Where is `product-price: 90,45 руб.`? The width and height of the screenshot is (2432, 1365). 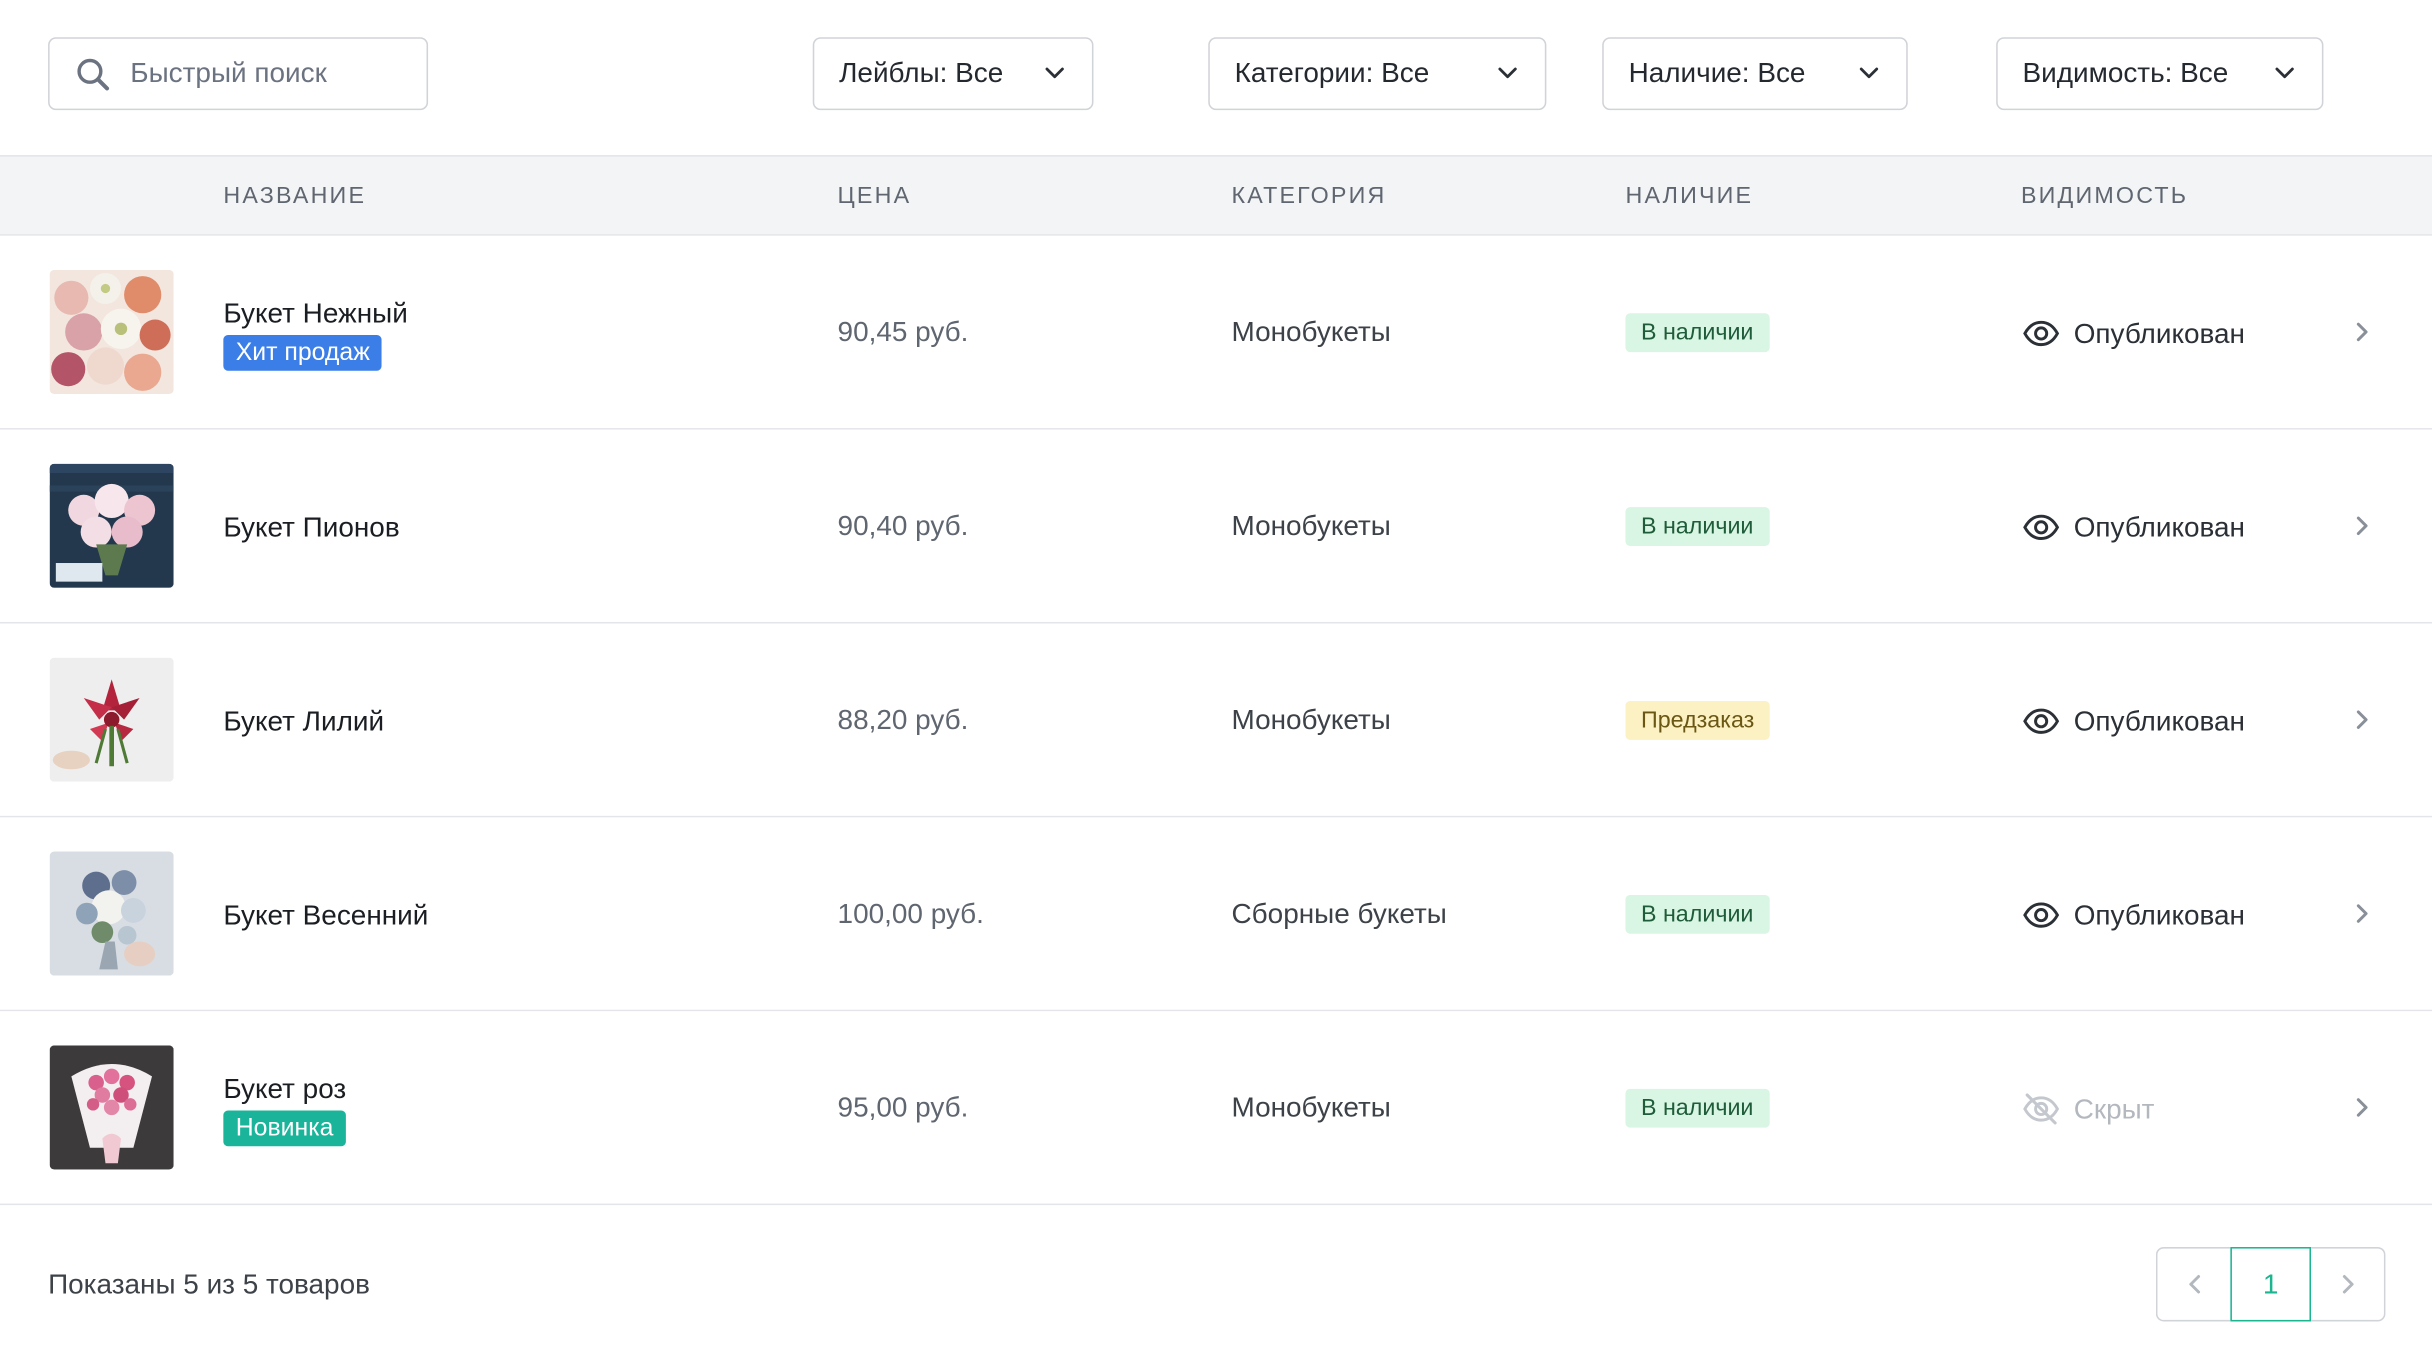 product-price: 90,45 руб. is located at coordinates (903, 332).